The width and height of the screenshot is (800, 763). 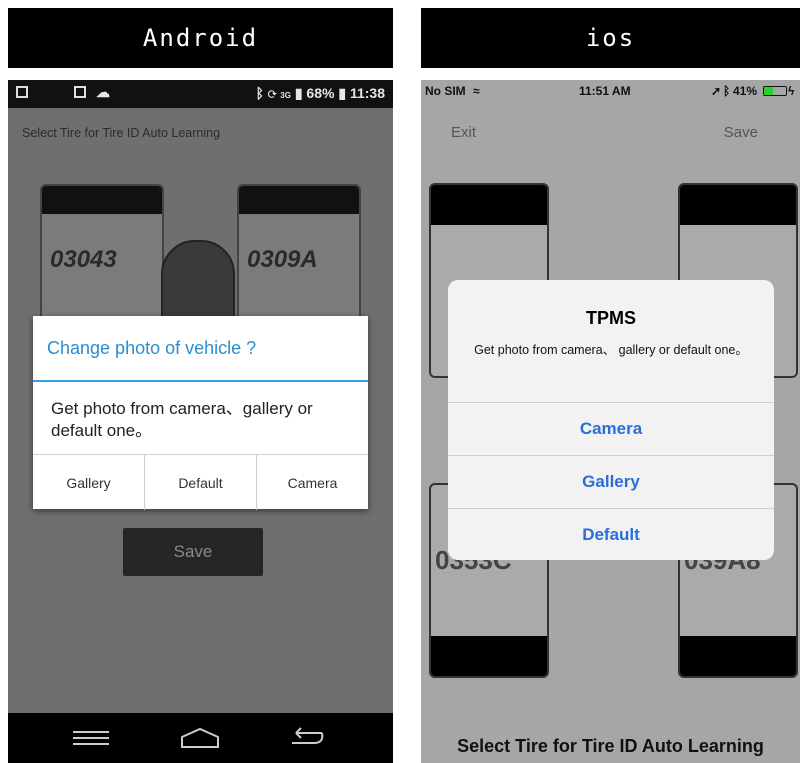 I want to click on signal-icon: ▮, so click(x=298, y=93).